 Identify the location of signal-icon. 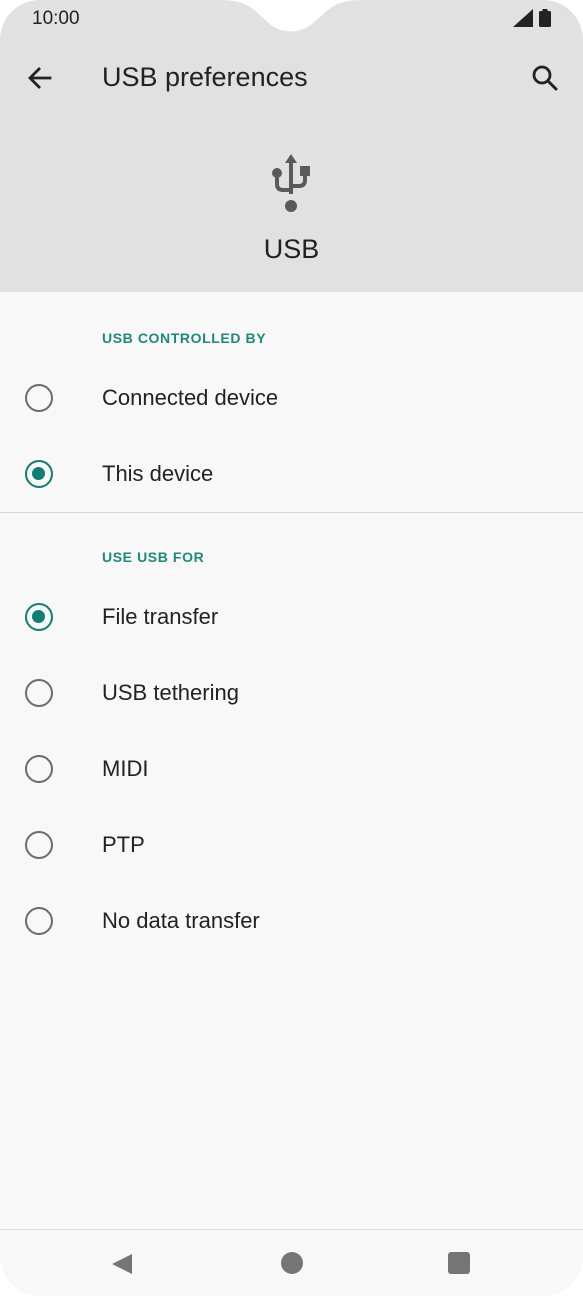
(523, 18).